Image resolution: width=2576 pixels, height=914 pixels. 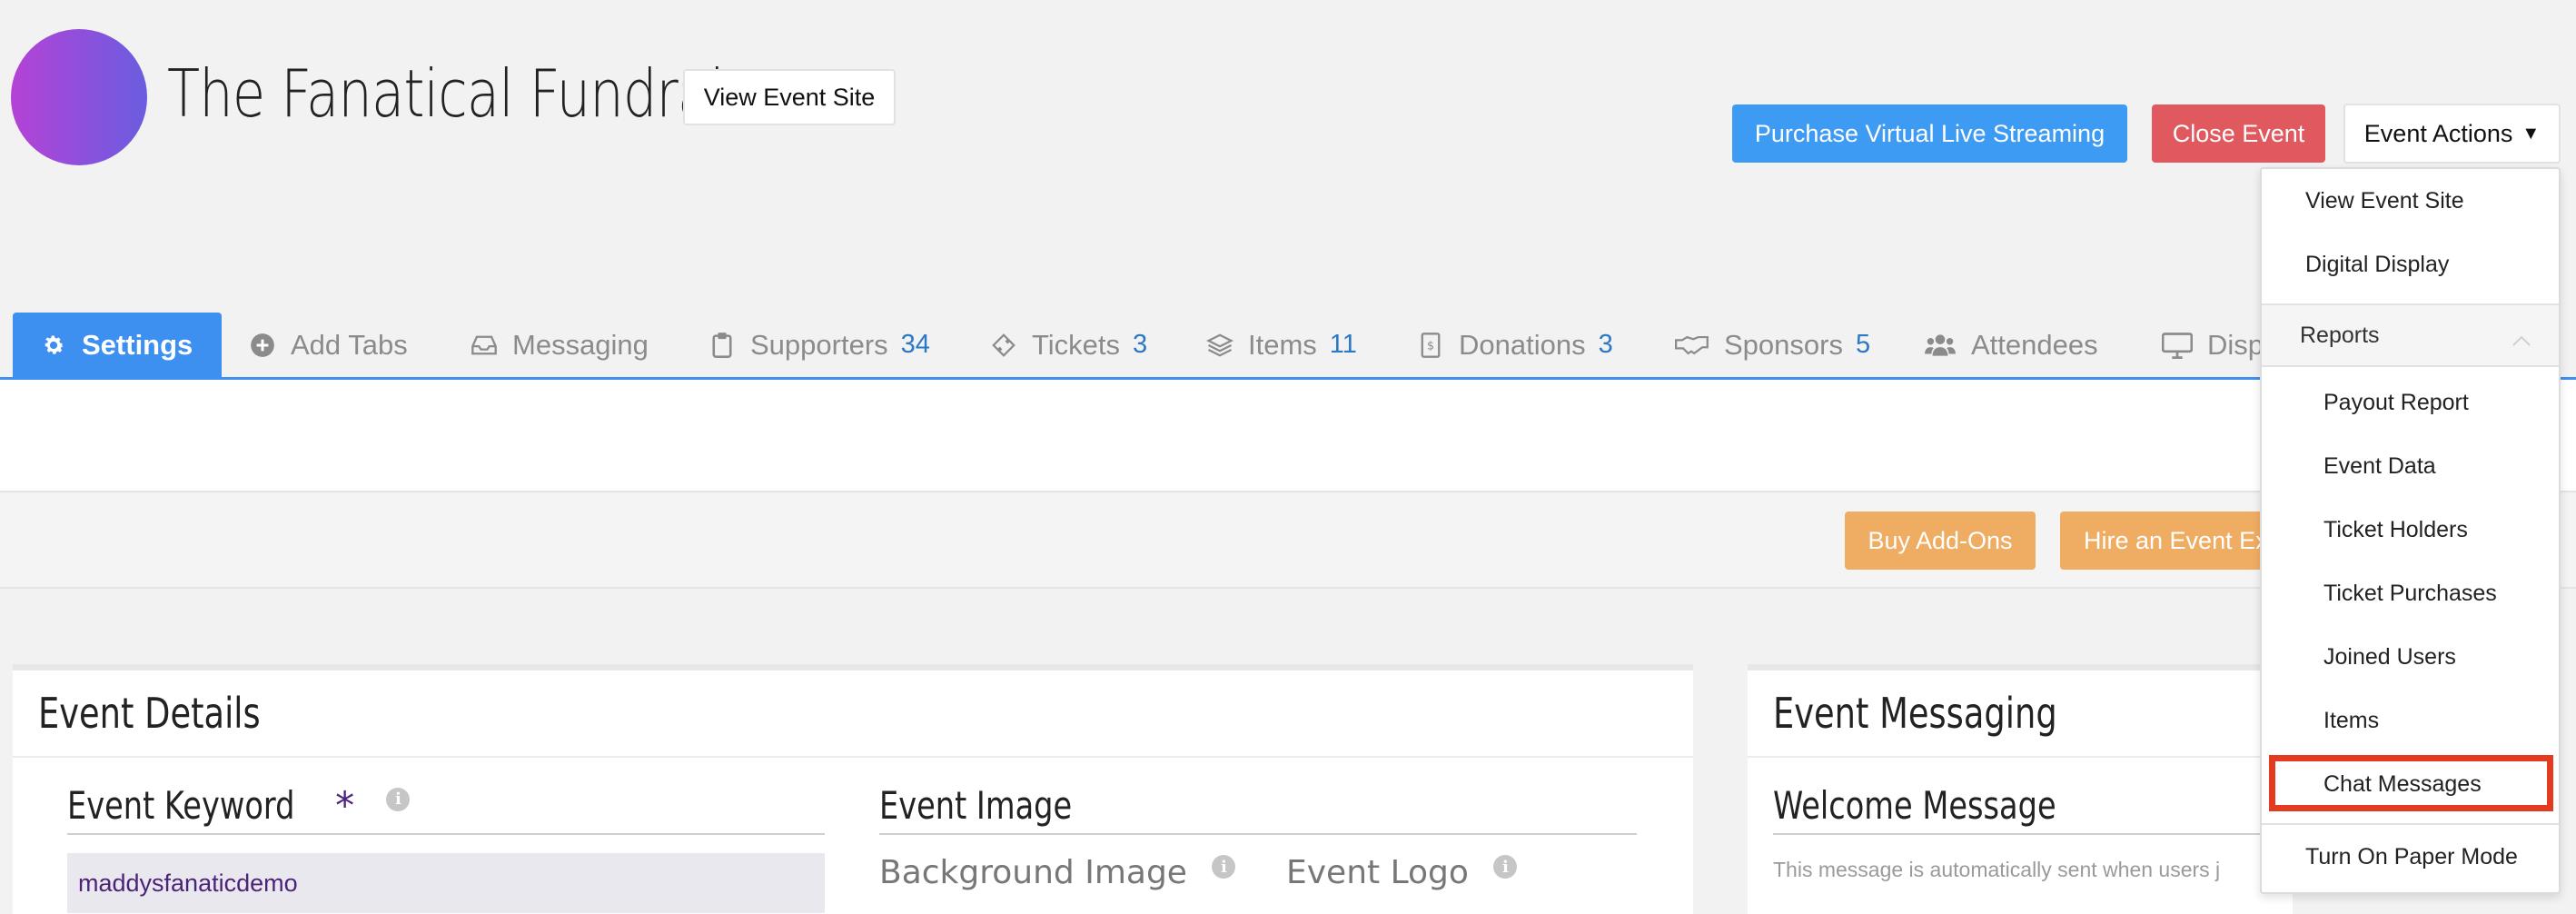 I want to click on tab-settings-label: Settings, so click(x=137, y=345).